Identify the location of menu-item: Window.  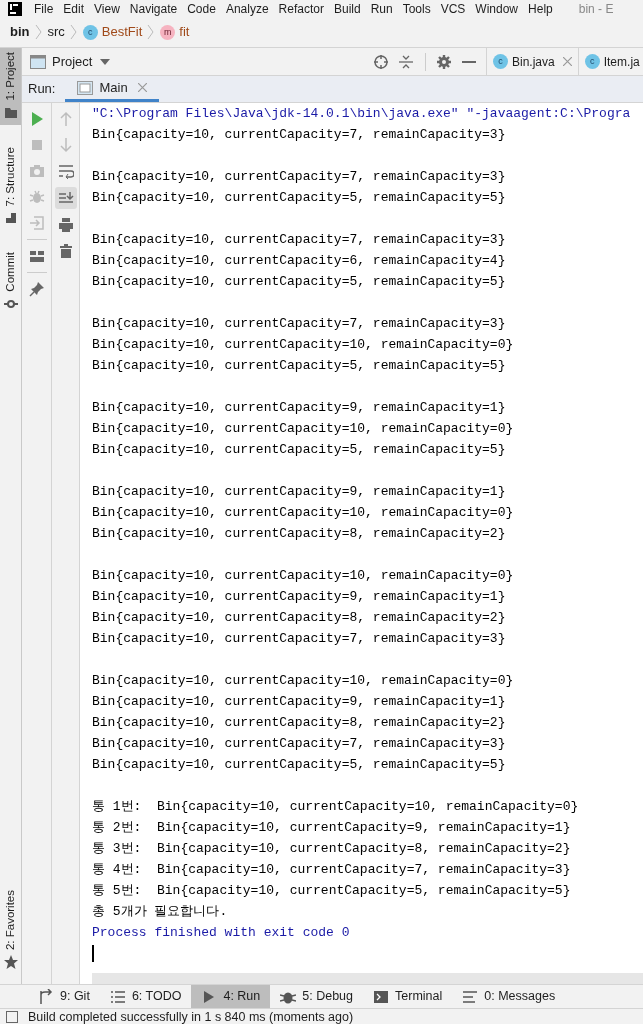
(497, 8).